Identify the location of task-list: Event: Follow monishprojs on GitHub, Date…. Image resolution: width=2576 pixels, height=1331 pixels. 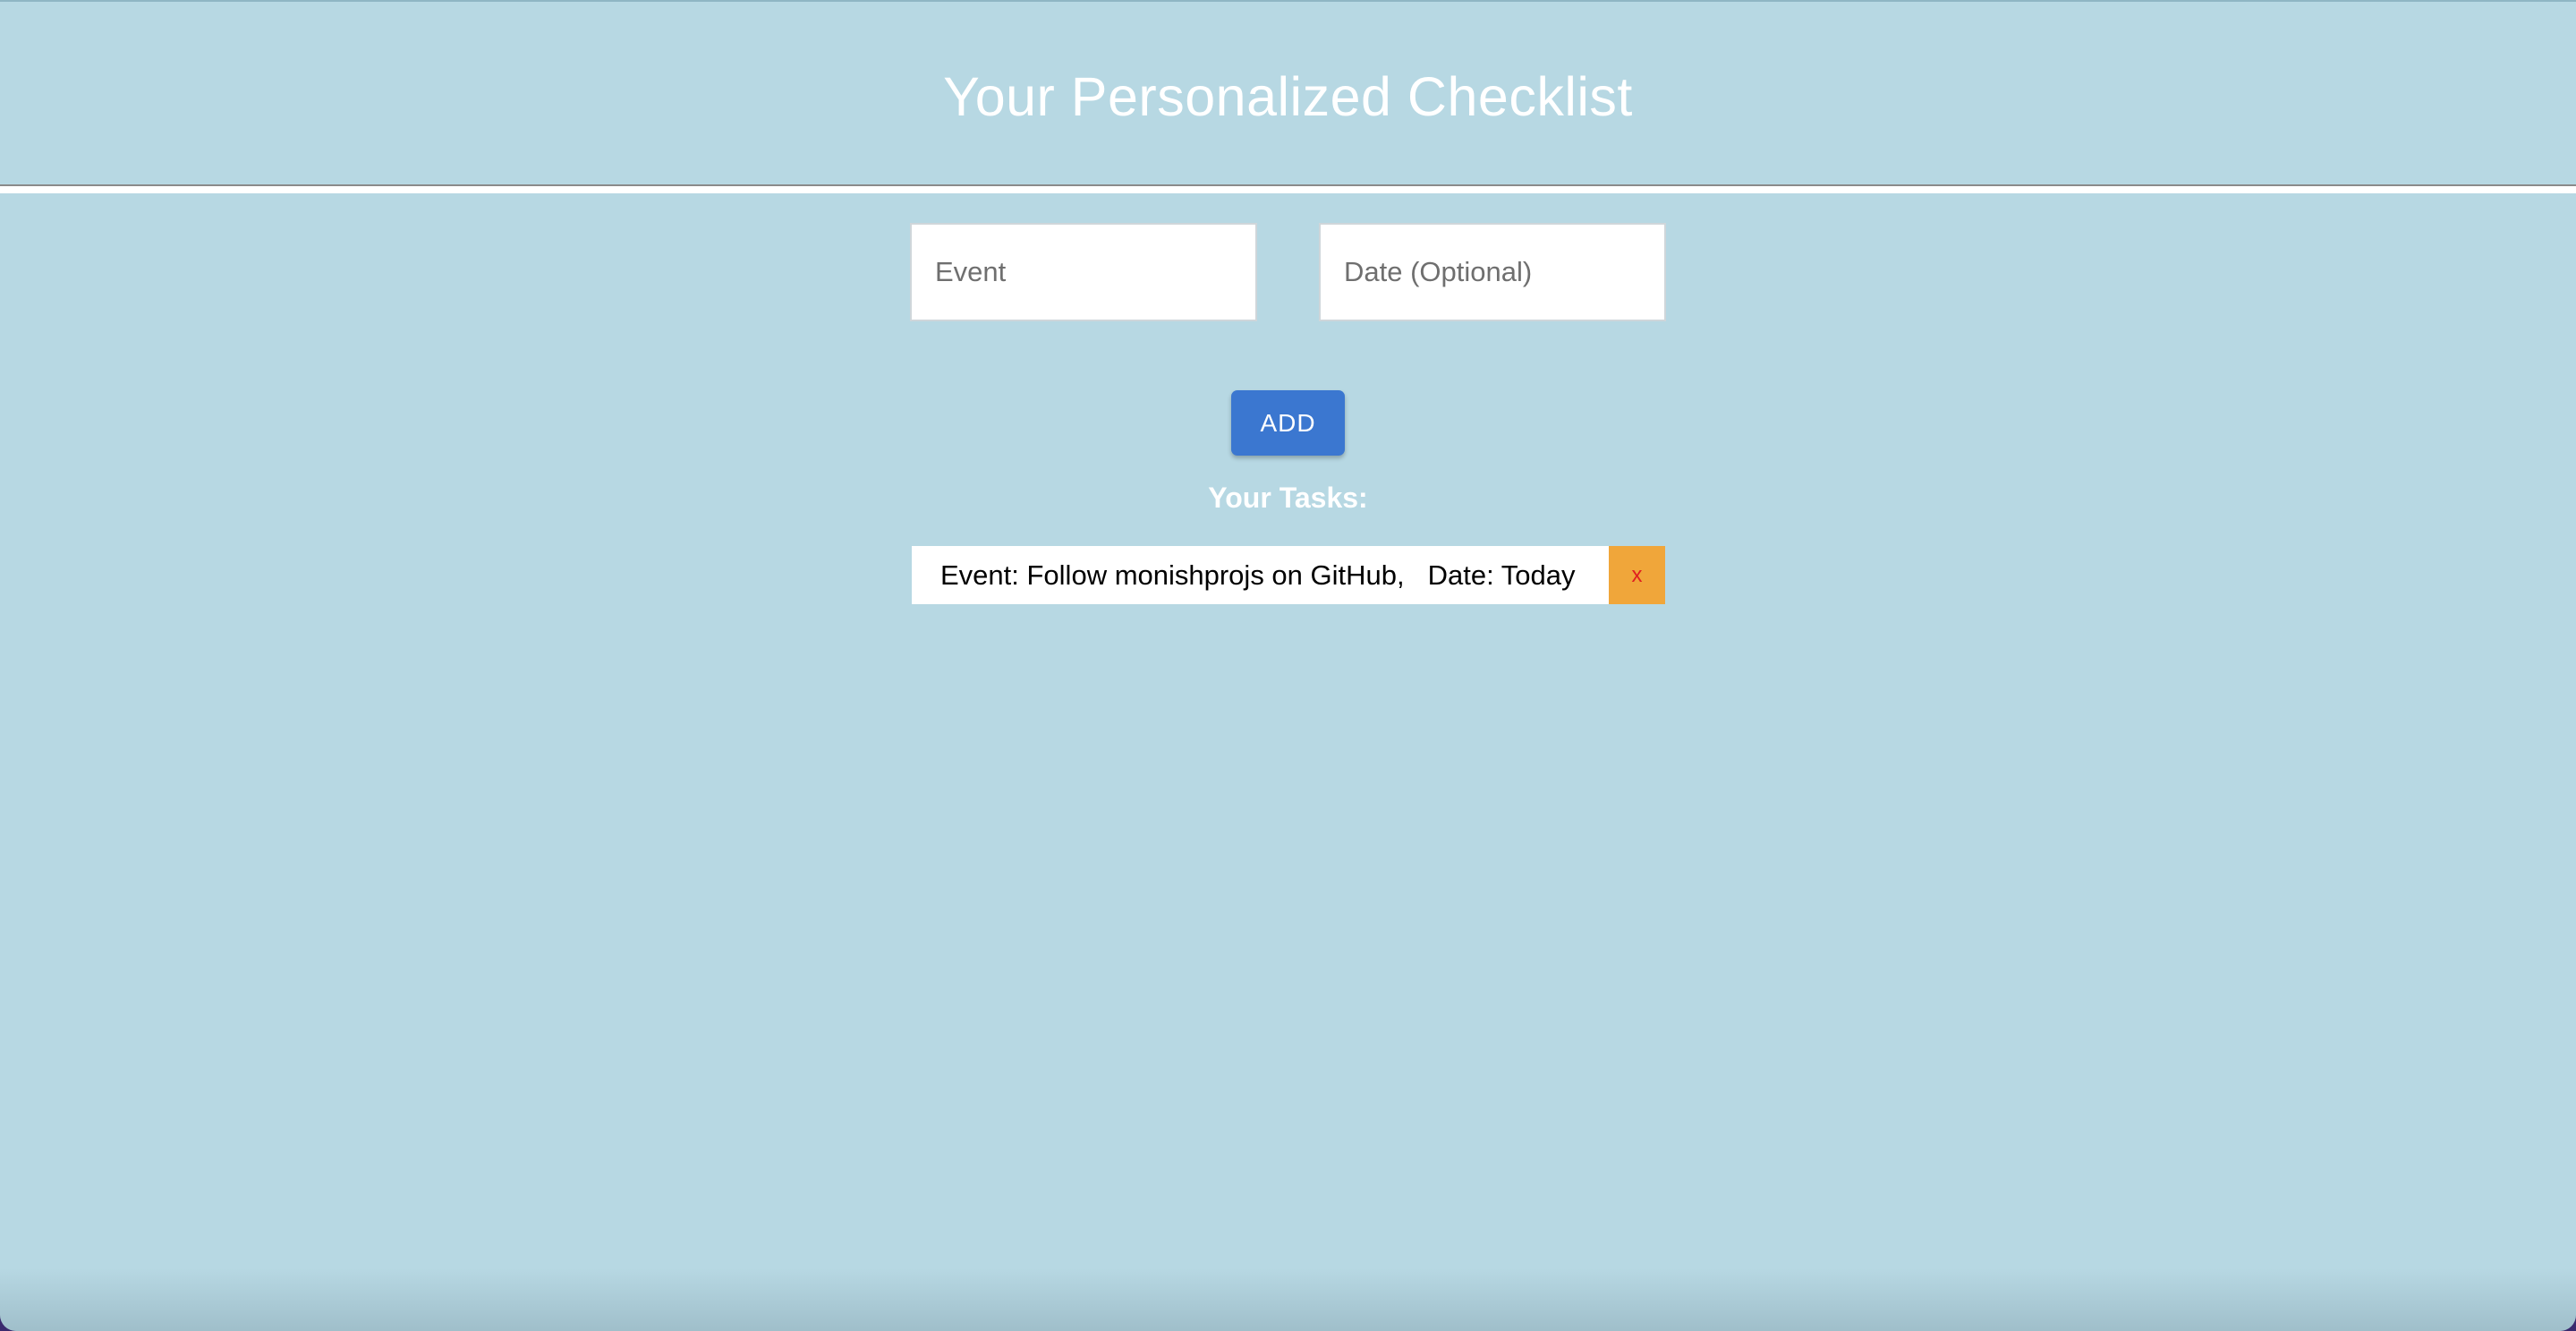
(1288, 575).